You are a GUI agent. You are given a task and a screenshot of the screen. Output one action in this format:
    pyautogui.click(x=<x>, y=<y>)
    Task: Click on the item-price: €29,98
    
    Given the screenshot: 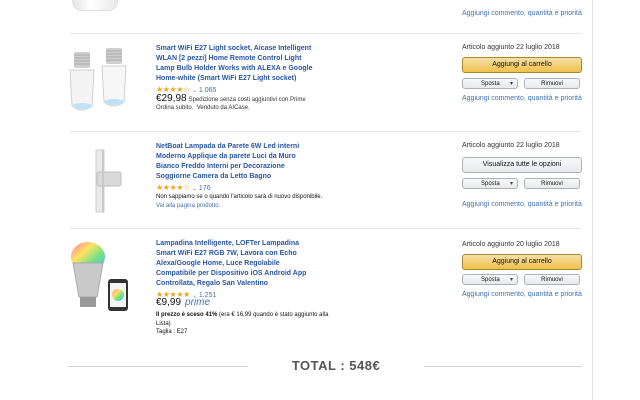 What is the action you would take?
    pyautogui.click(x=171, y=98)
    